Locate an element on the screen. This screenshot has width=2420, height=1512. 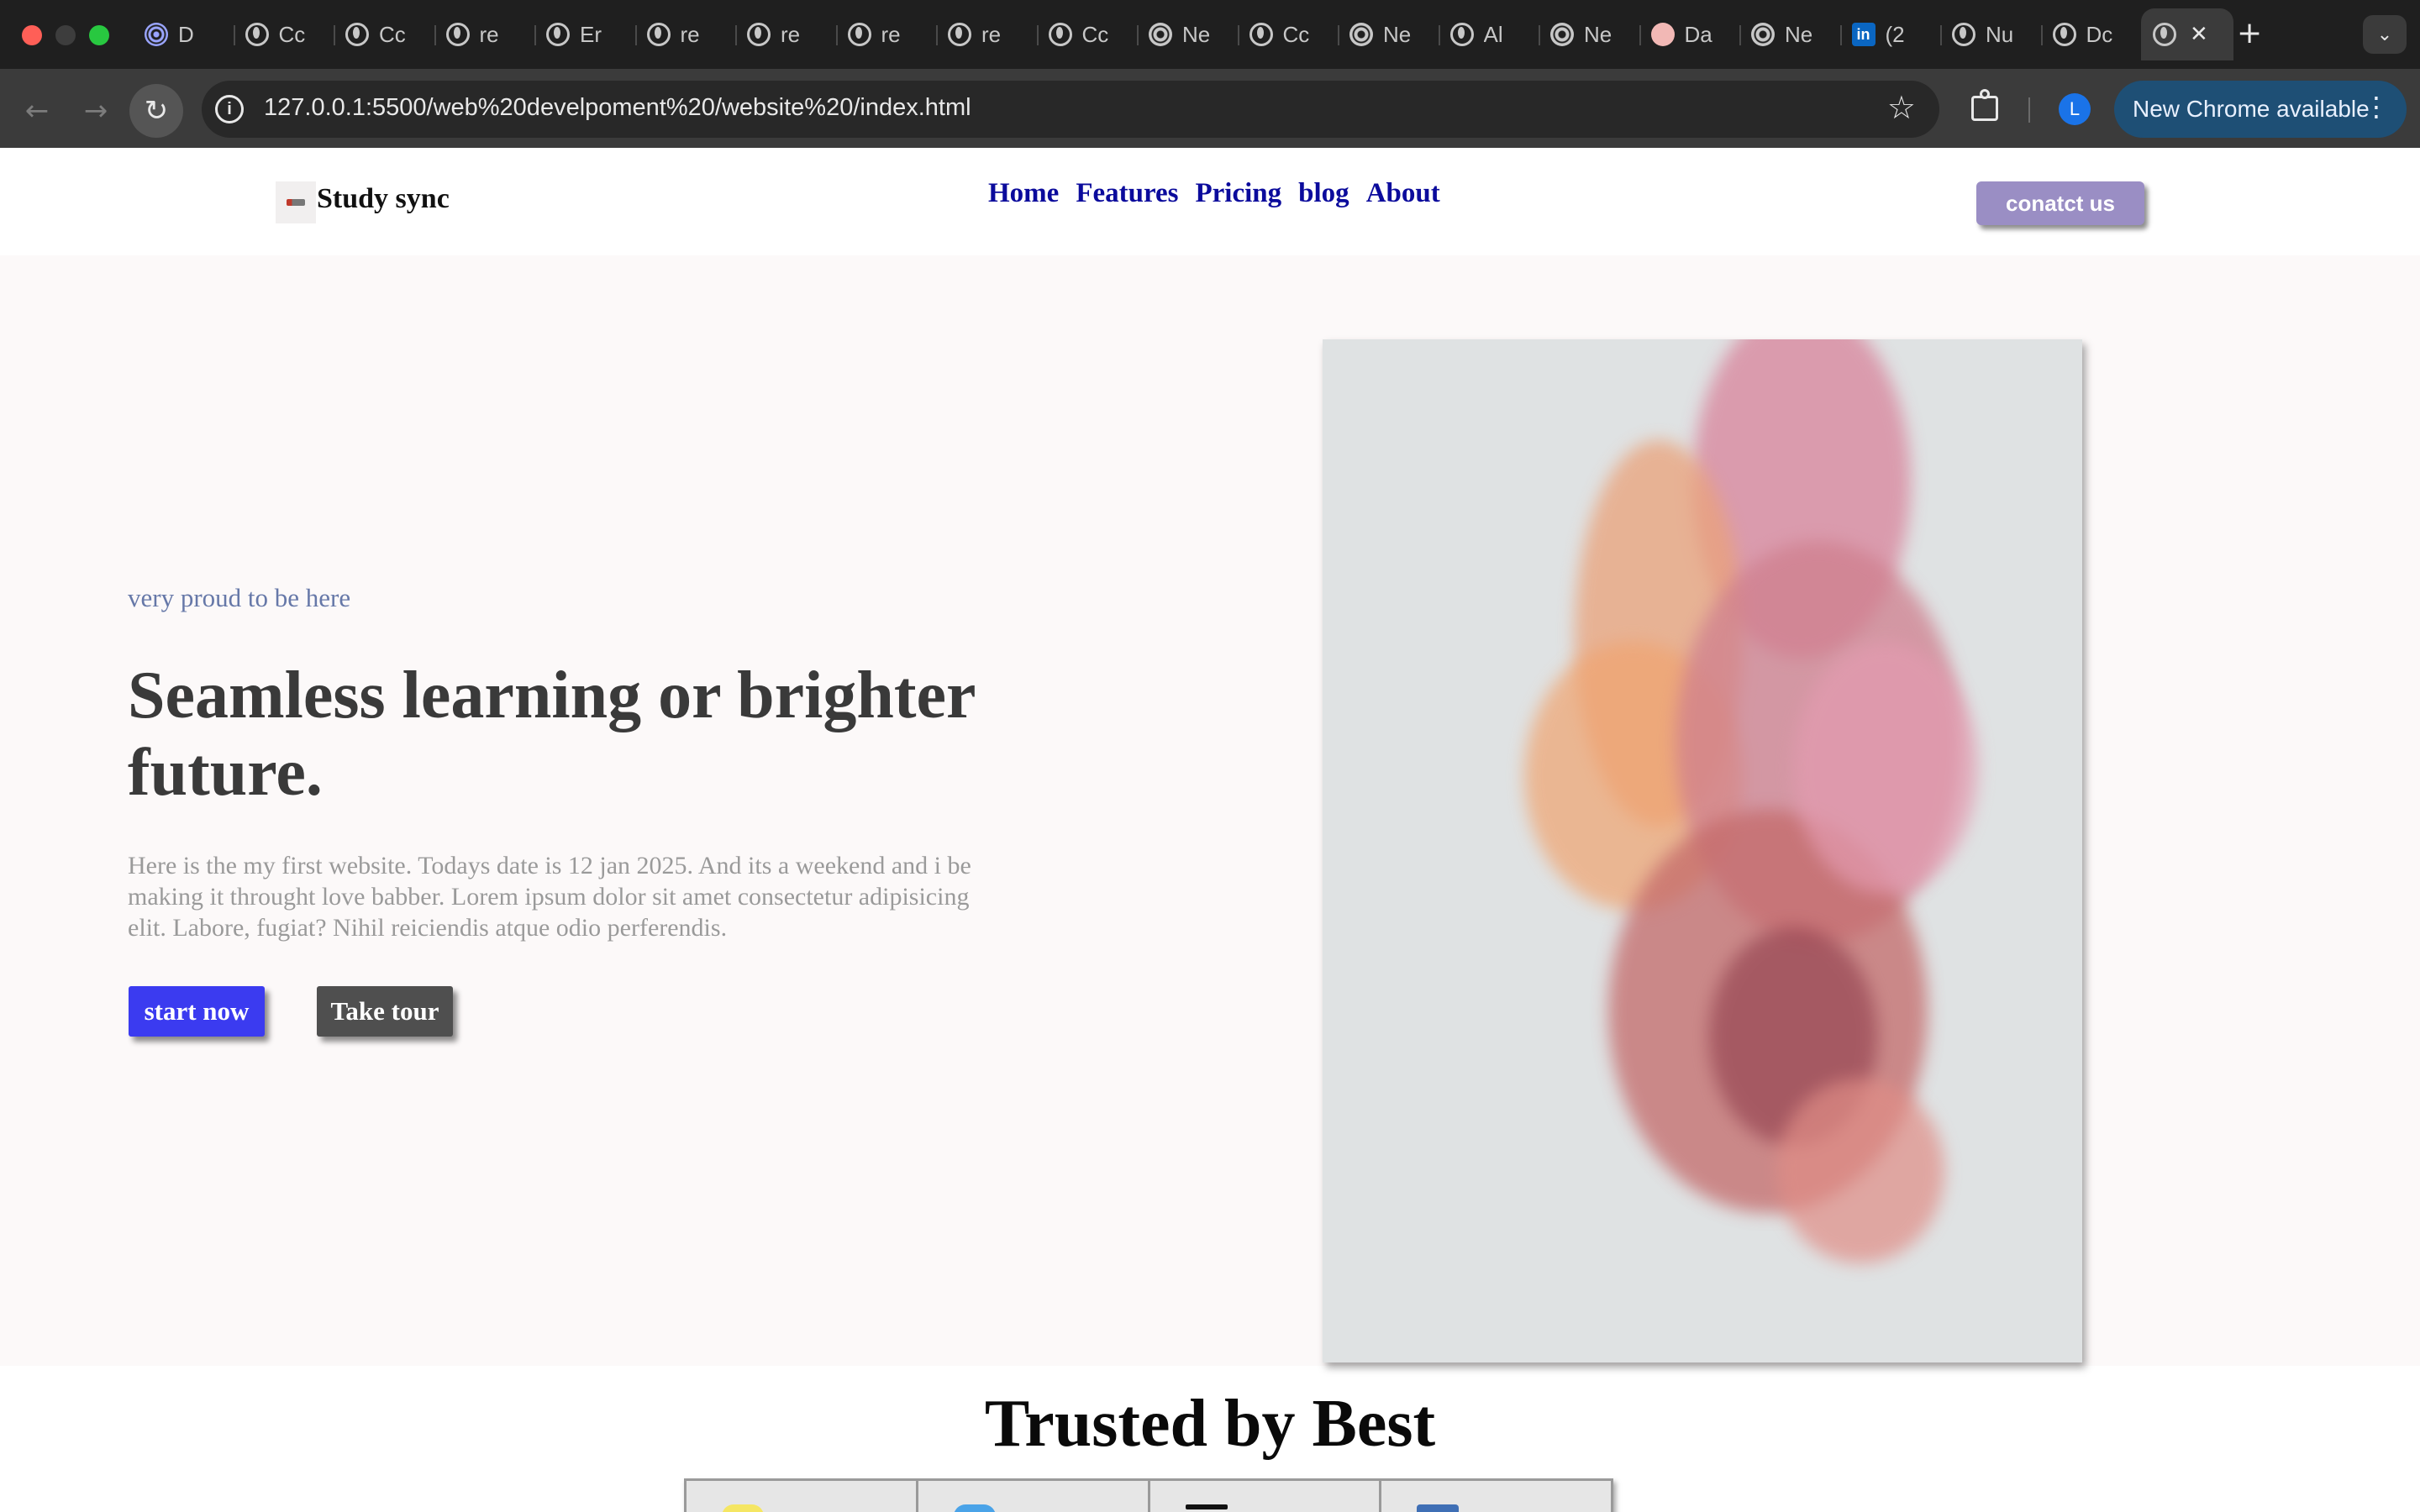
bookmark-star-icon: ☆ is located at coordinates (1902, 107).